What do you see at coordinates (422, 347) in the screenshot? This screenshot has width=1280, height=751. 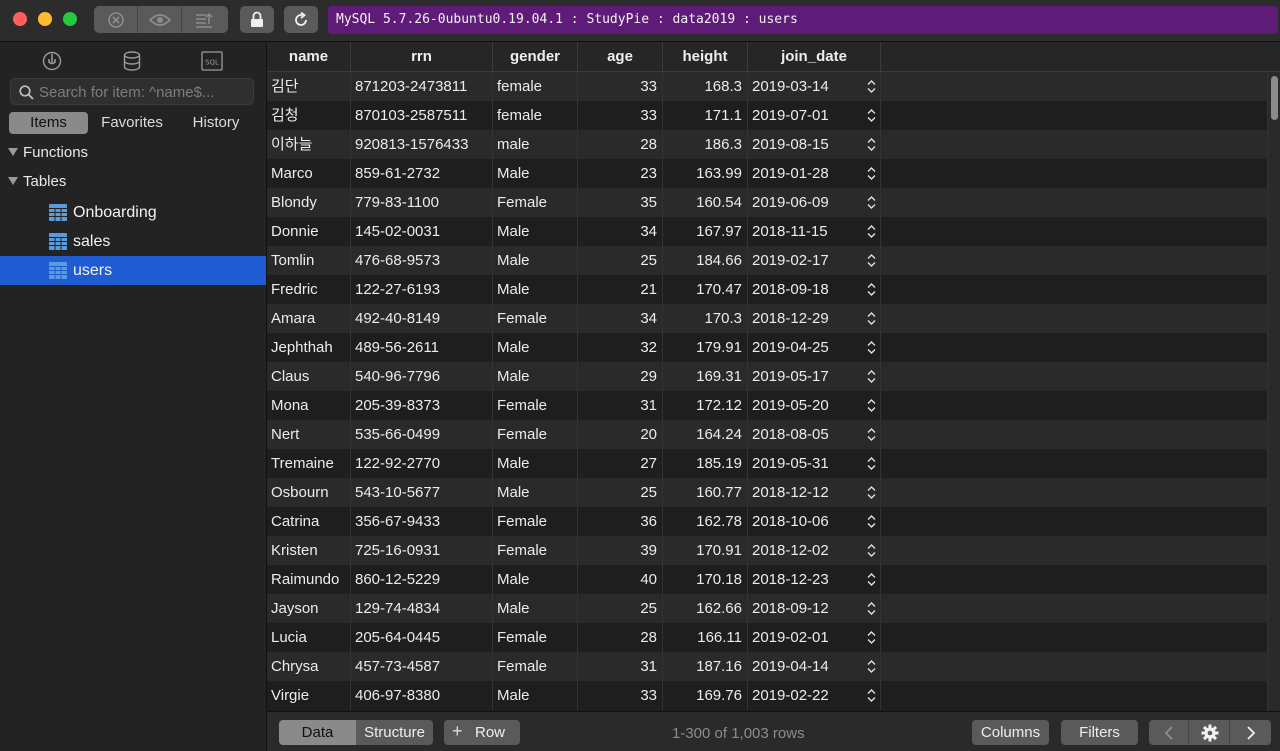 I see `cell-rrn: 489-56-2611` at bounding box center [422, 347].